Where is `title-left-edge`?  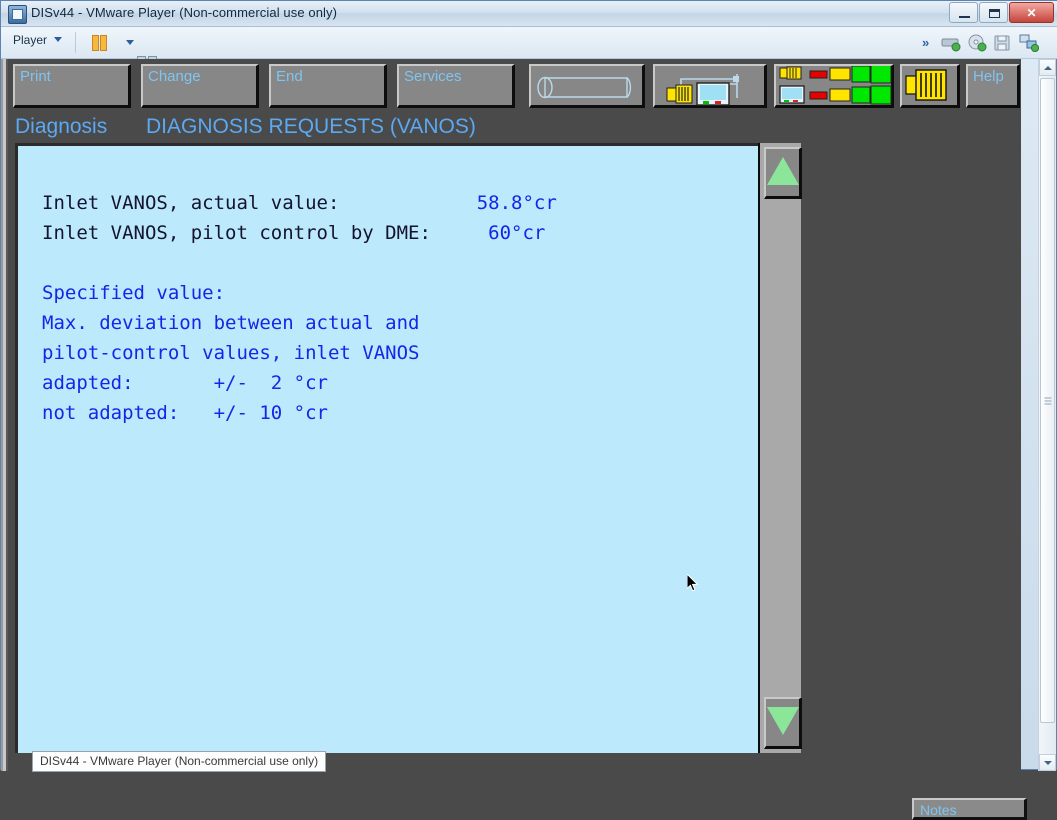
title-left-edge is located at coordinates (4, 128).